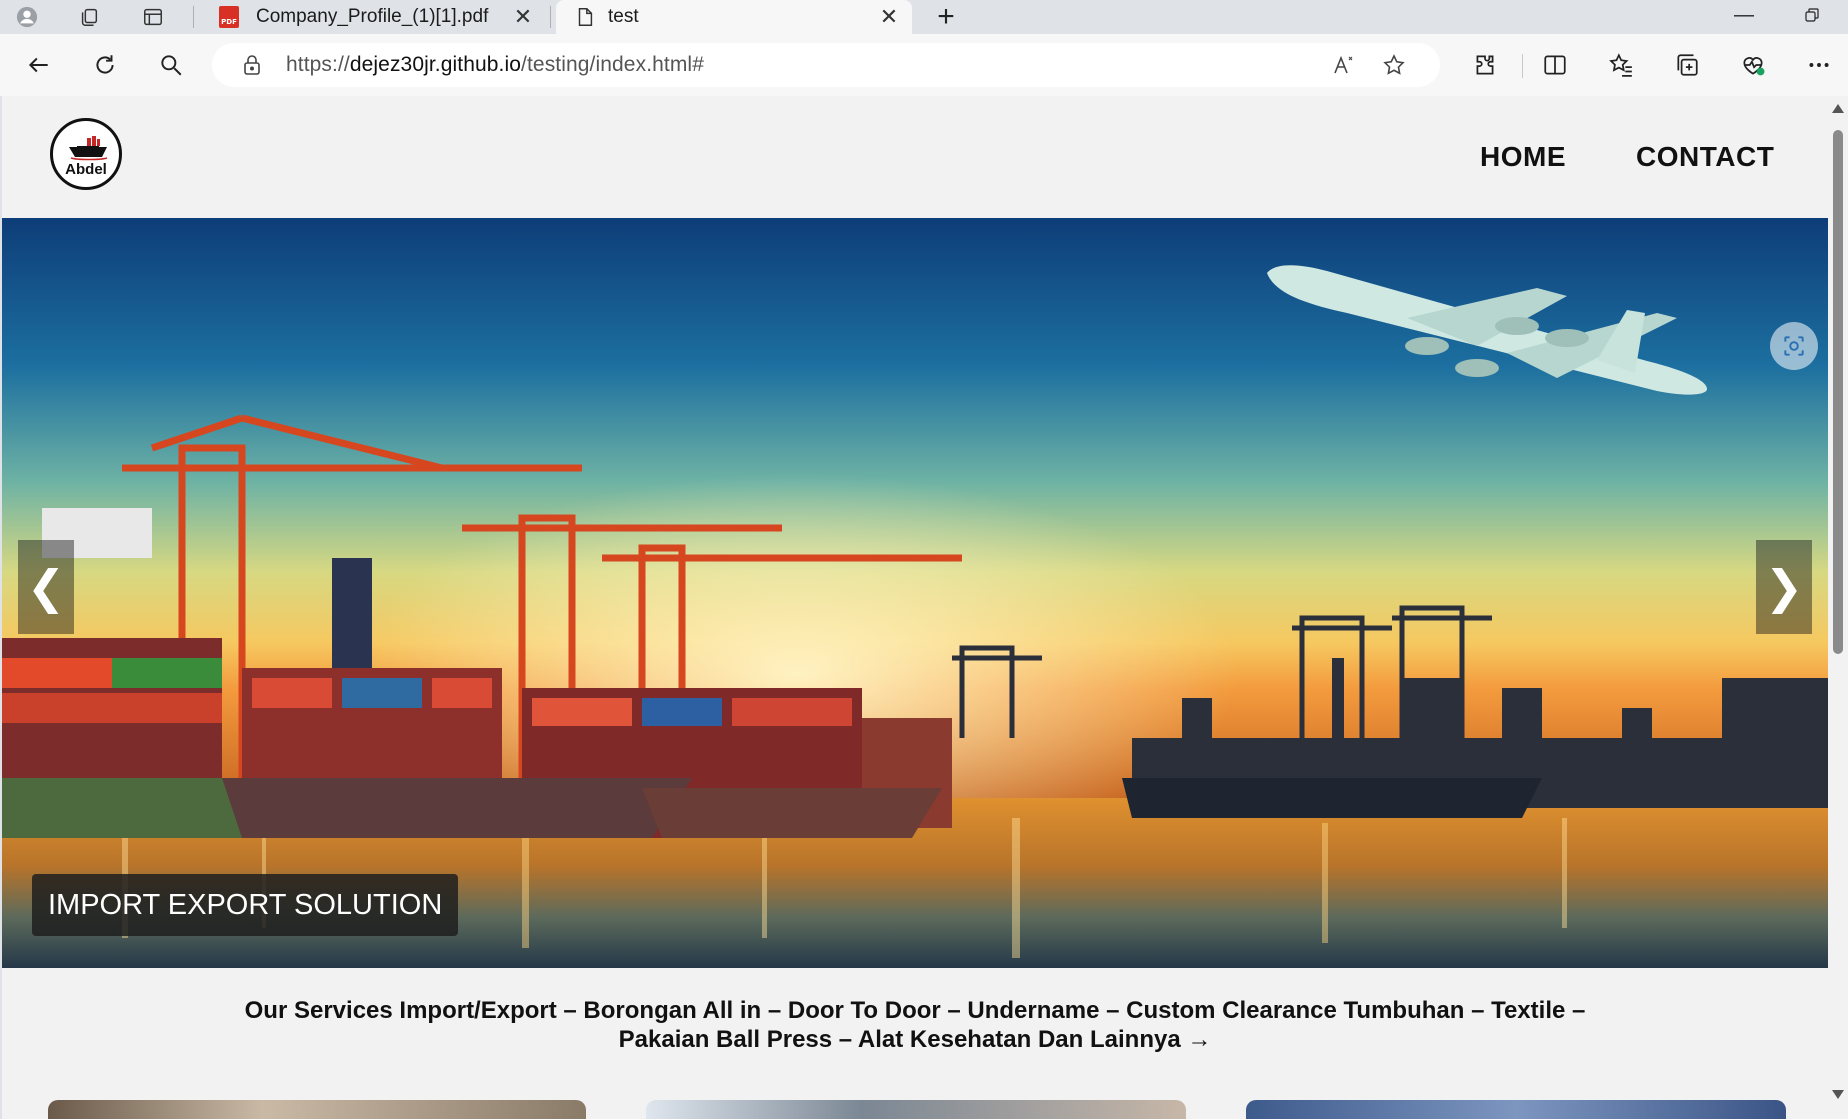 The height and width of the screenshot is (1119, 1848). I want to click on favorite-star-icon, so click(1394, 65).